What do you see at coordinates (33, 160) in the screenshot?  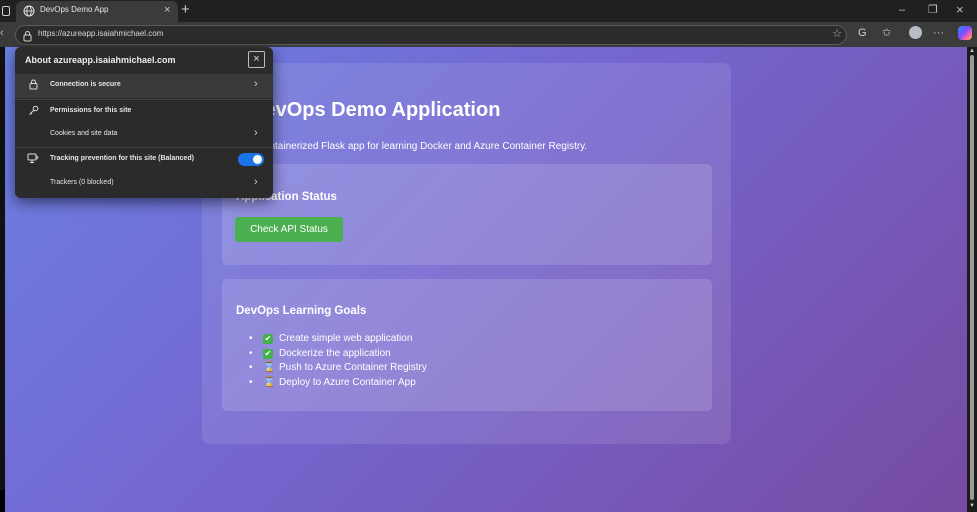 I see `tracking-icon` at bounding box center [33, 160].